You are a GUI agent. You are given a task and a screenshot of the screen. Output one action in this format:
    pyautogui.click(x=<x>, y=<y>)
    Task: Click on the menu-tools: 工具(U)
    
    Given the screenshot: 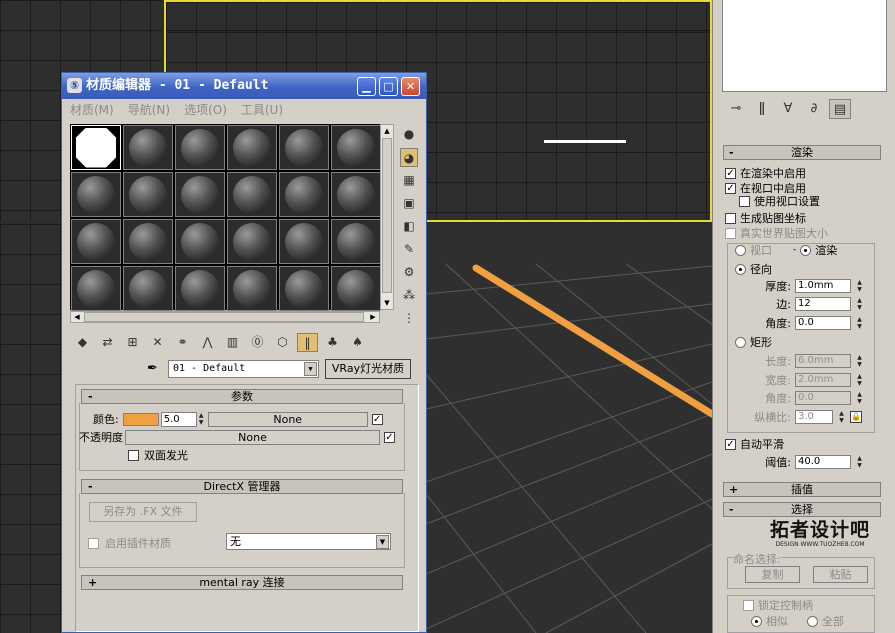 What is the action you would take?
    pyautogui.click(x=262, y=110)
    